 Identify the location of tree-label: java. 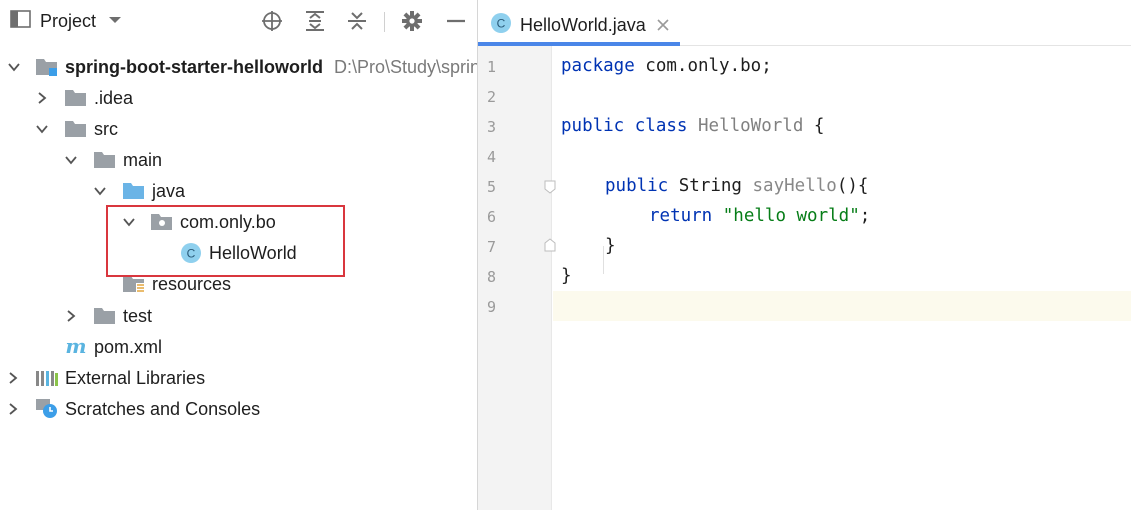
(169, 191).